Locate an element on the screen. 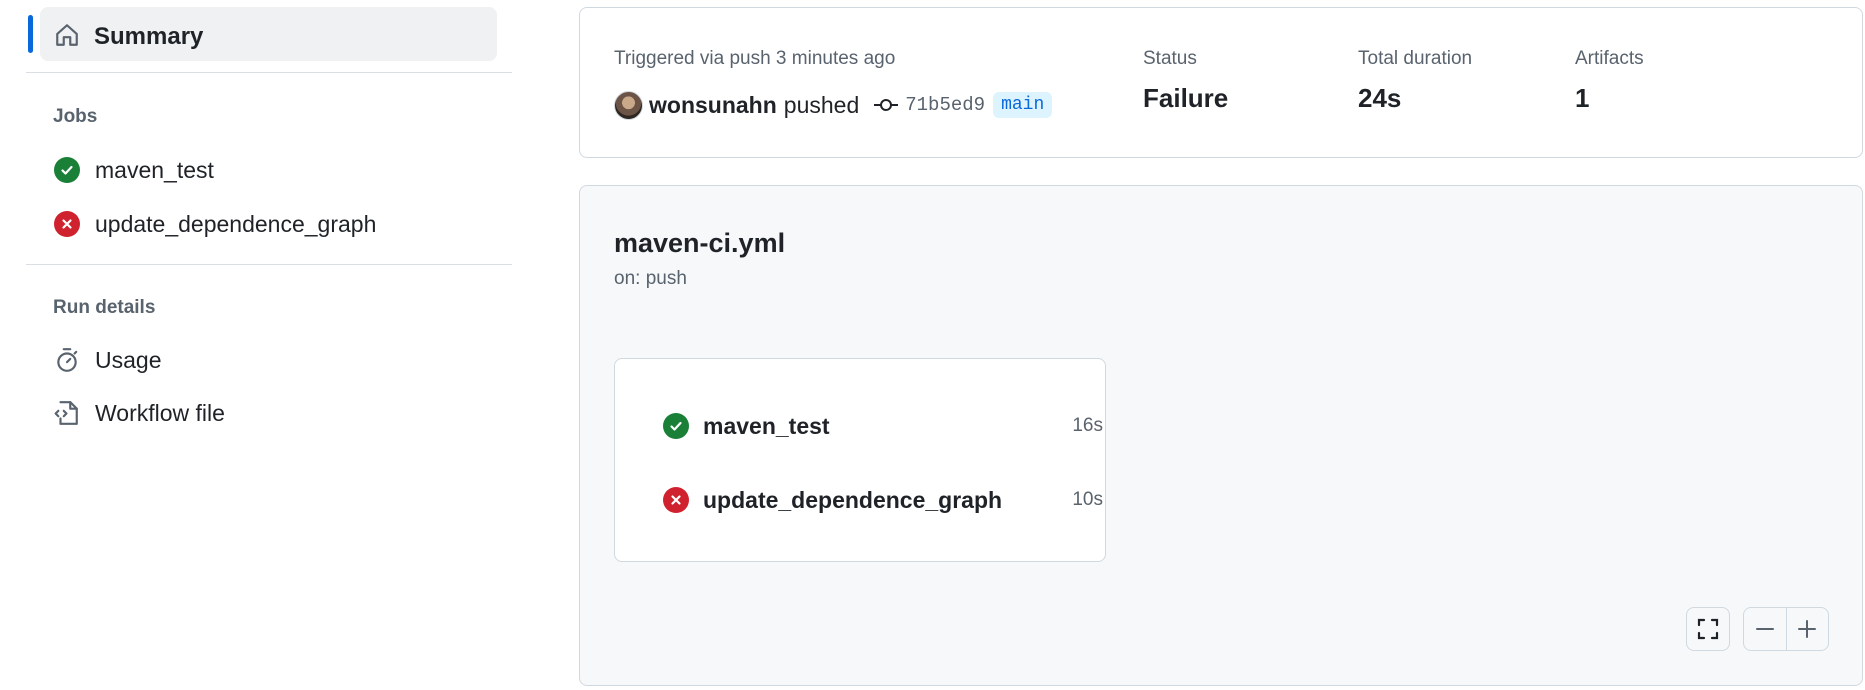  actor-link: wonsunahn is located at coordinates (713, 105).